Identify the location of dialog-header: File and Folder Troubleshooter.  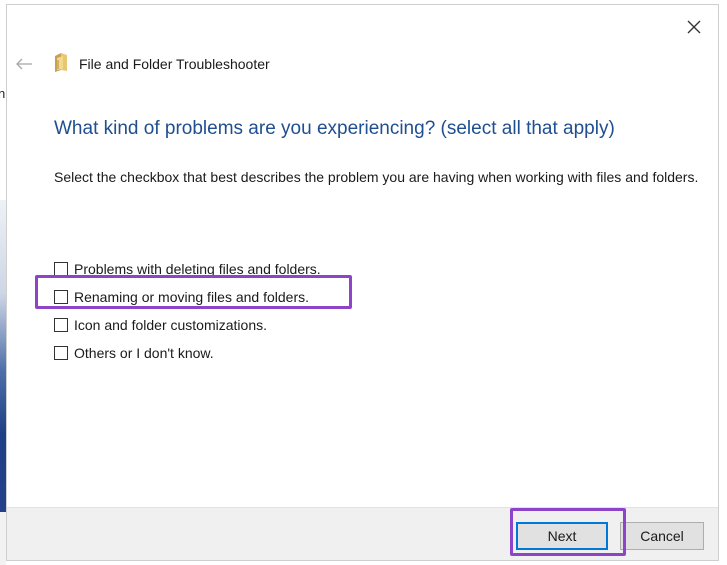
(362, 64).